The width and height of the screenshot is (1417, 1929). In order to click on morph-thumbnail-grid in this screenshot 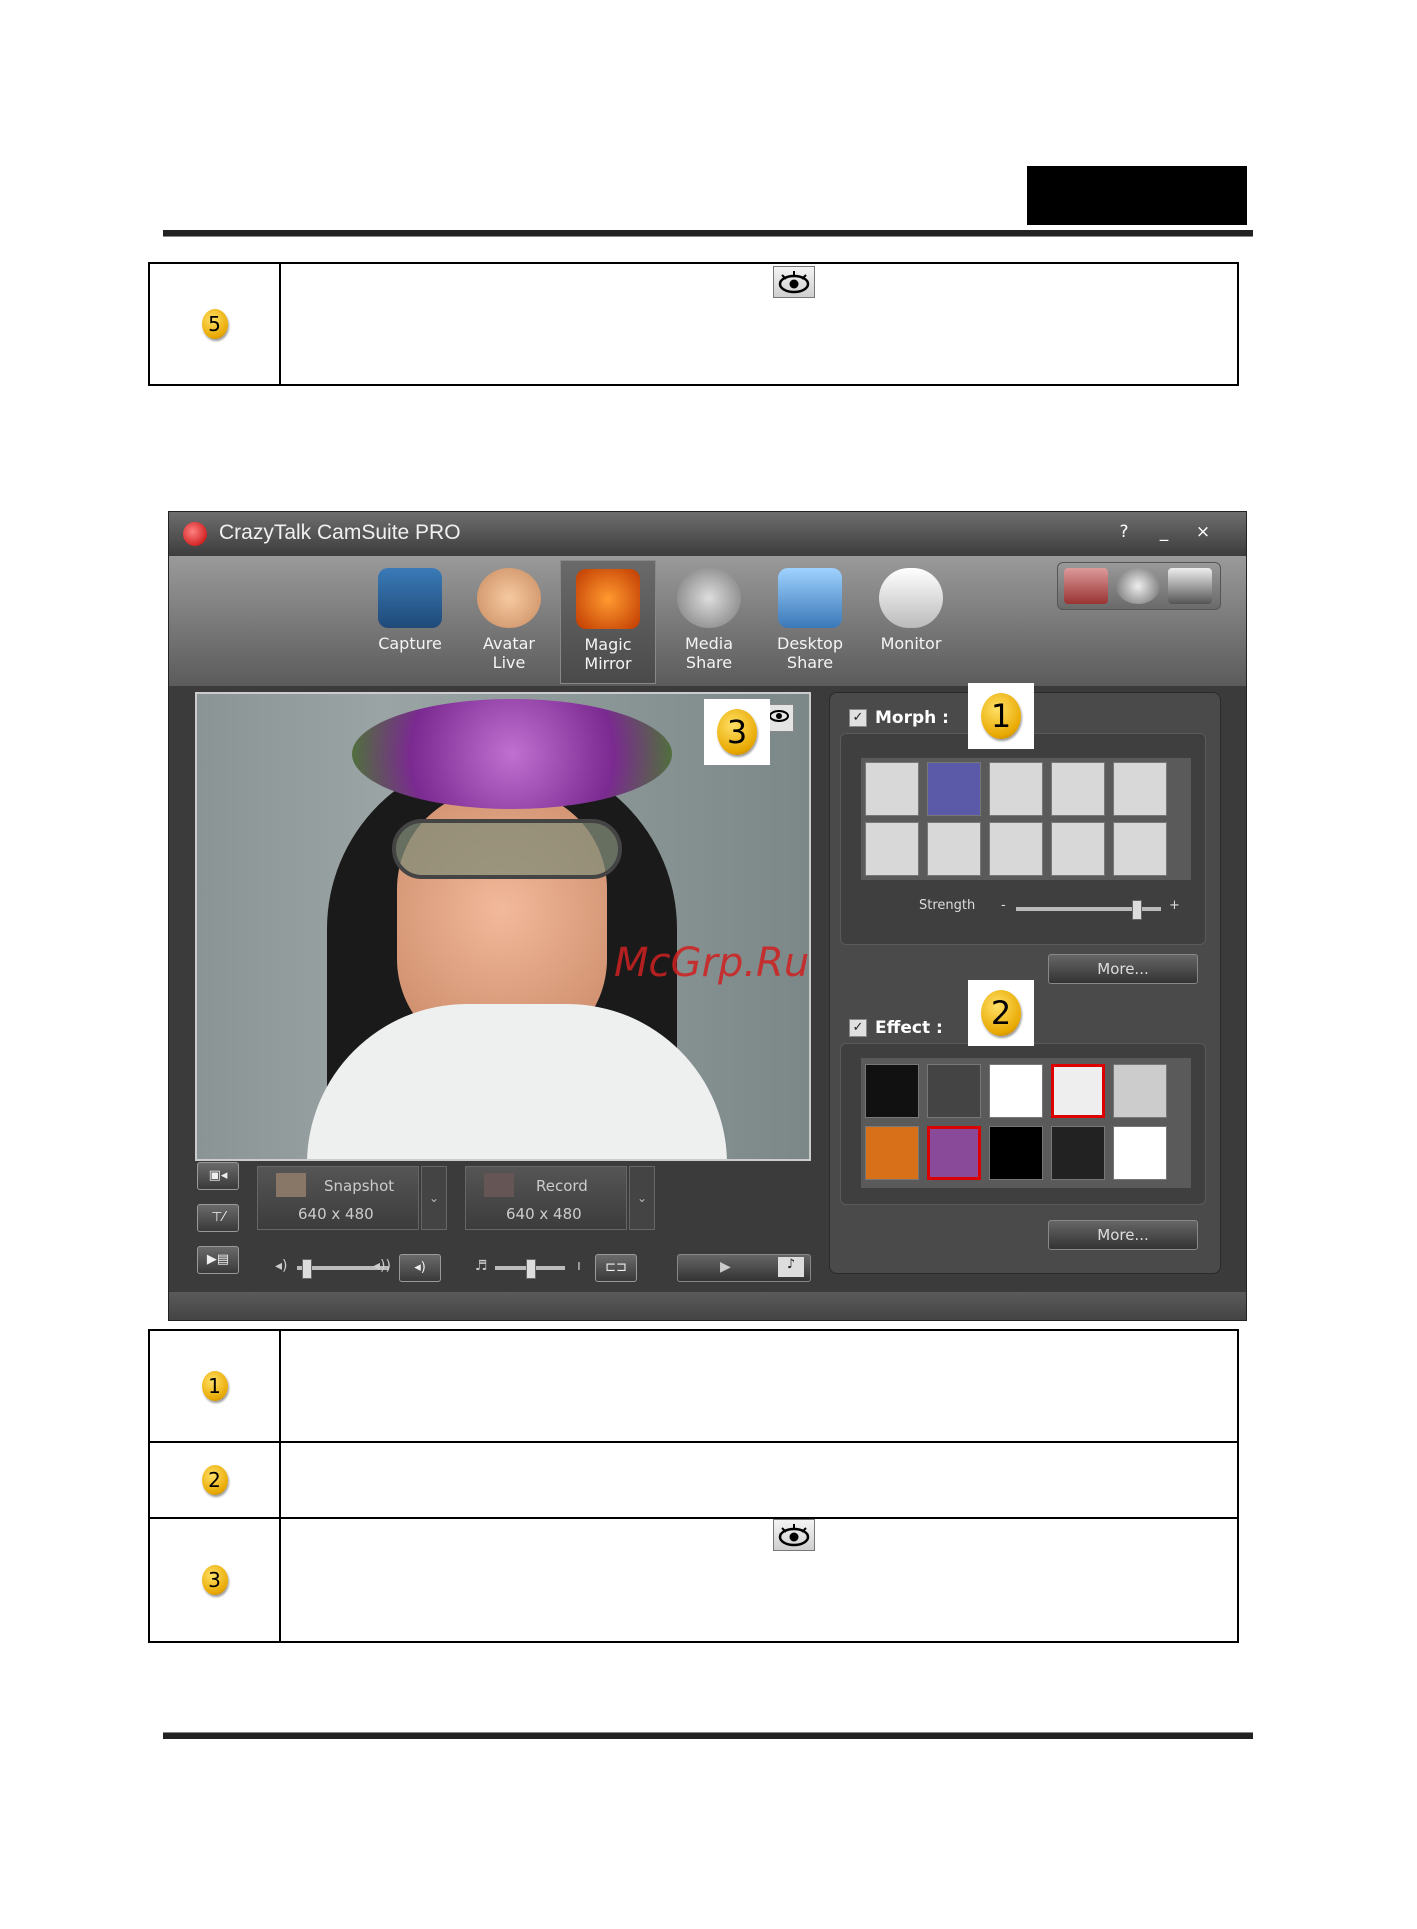, I will do `click(1026, 819)`.